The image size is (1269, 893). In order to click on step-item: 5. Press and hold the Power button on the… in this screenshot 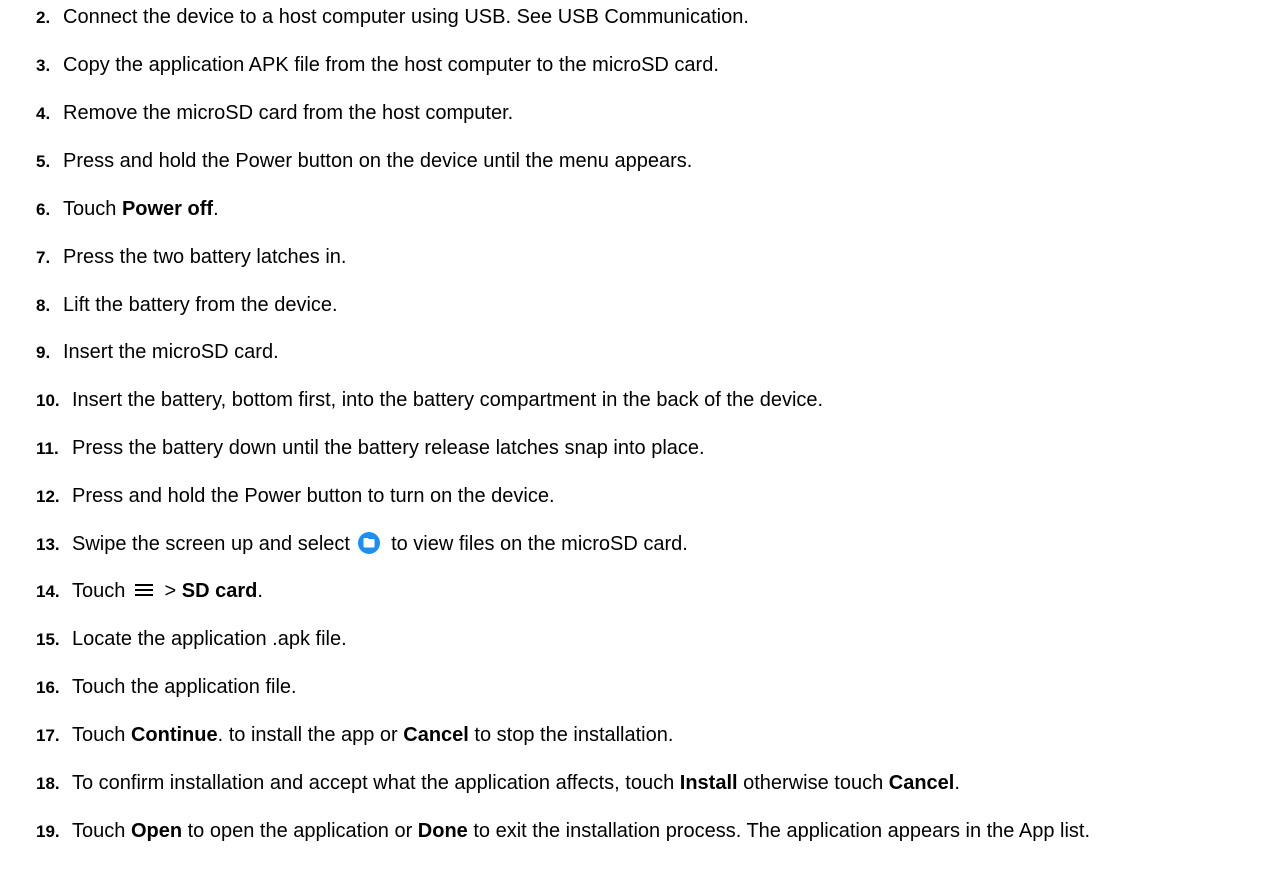, I will do `click(648, 161)`.